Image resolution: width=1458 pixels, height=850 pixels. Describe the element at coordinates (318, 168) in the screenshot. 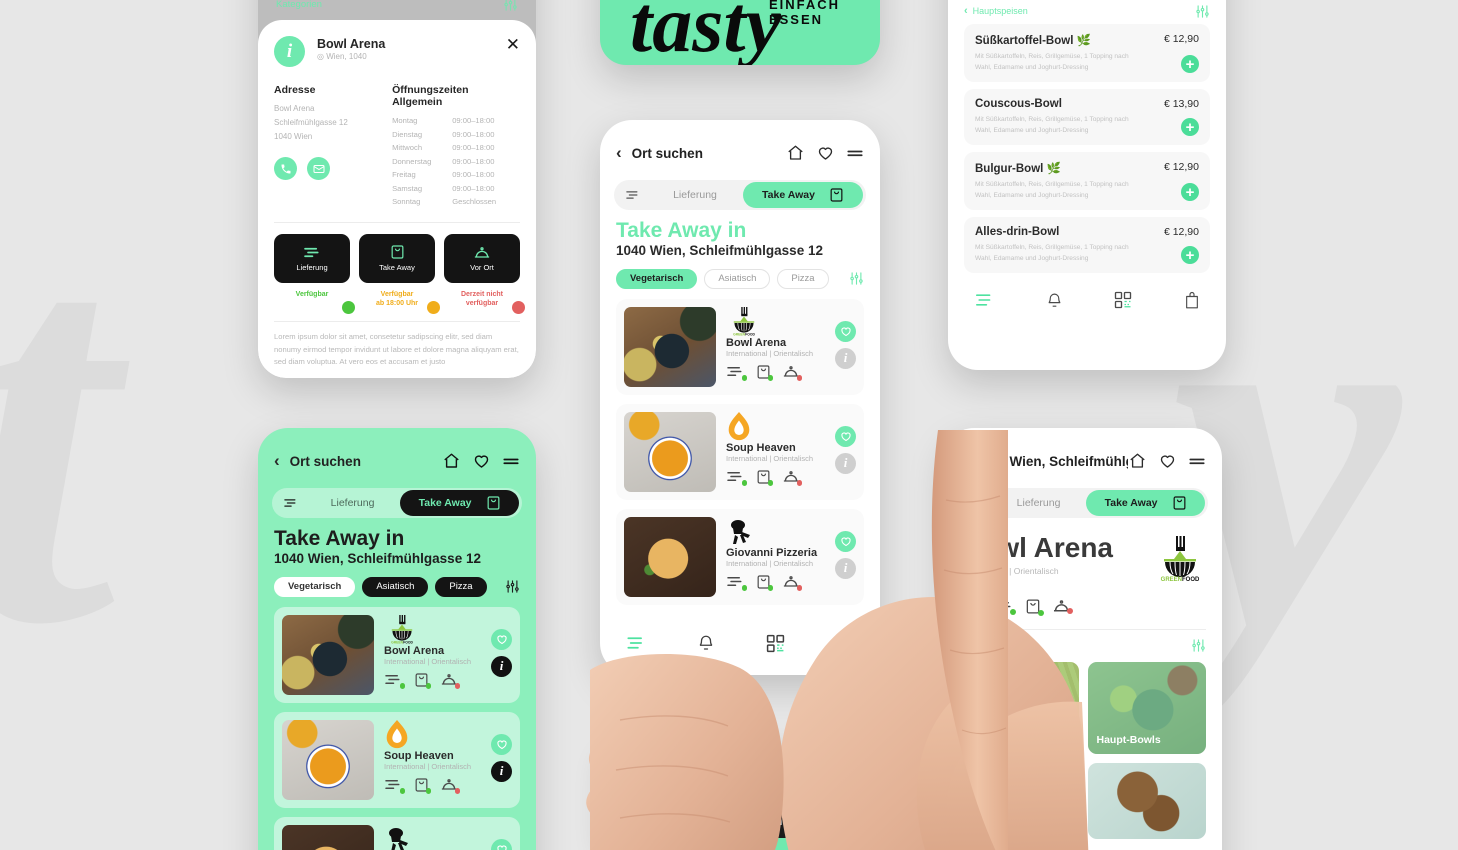

I see `mail-icon` at that location.